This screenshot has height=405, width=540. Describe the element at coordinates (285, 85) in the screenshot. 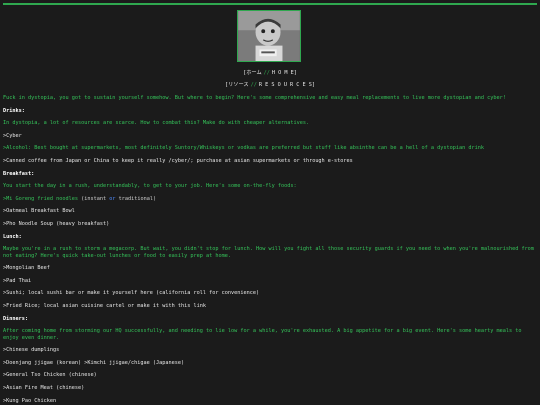

I see `nav-resources-roman: R E S O U R C E S` at that location.